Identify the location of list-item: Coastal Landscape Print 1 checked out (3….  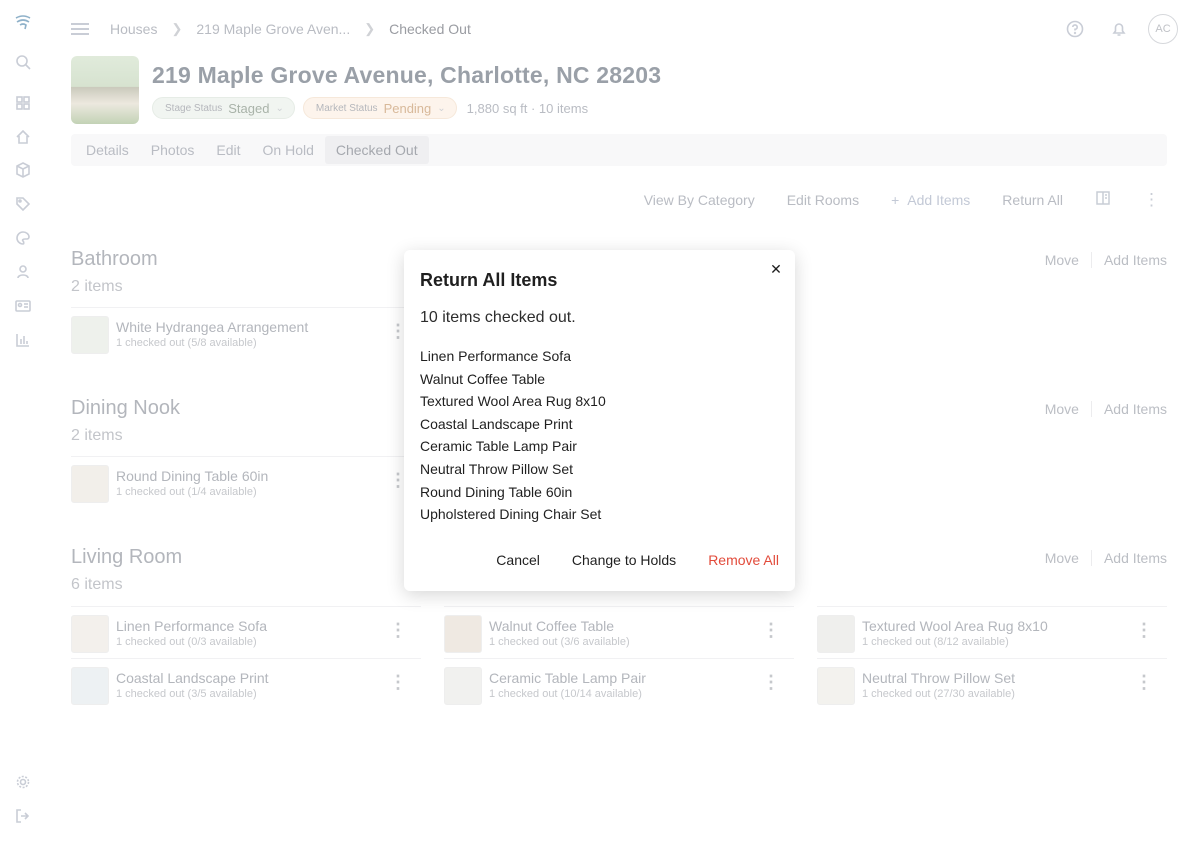
(246, 684).